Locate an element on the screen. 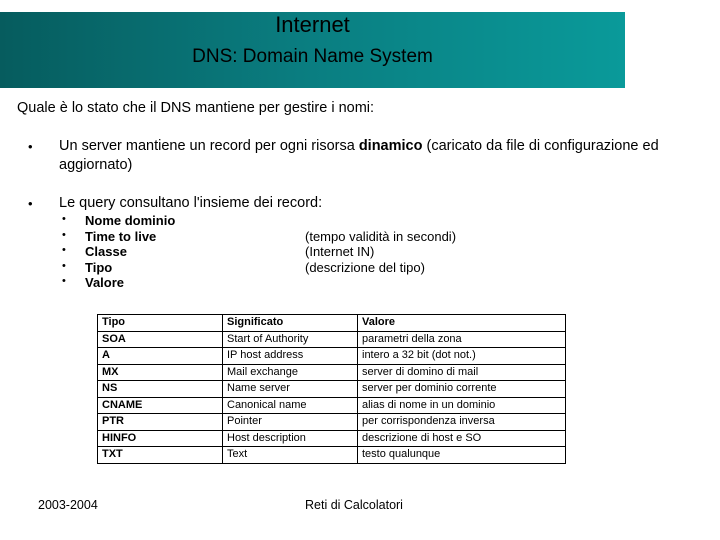 Image resolution: width=720 pixels, height=540 pixels. list-item-label: Tipo is located at coordinates (99, 267).